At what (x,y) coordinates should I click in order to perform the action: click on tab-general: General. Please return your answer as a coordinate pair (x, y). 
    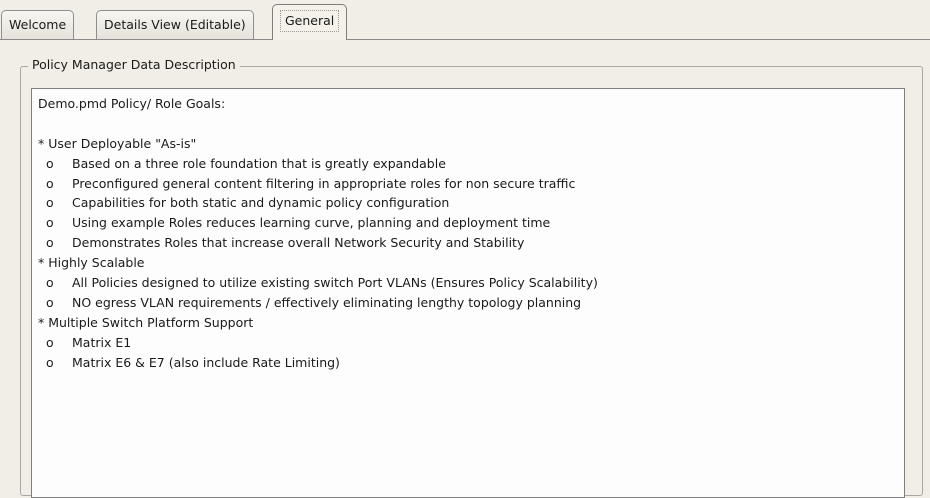
    Looking at the image, I should click on (310, 22).